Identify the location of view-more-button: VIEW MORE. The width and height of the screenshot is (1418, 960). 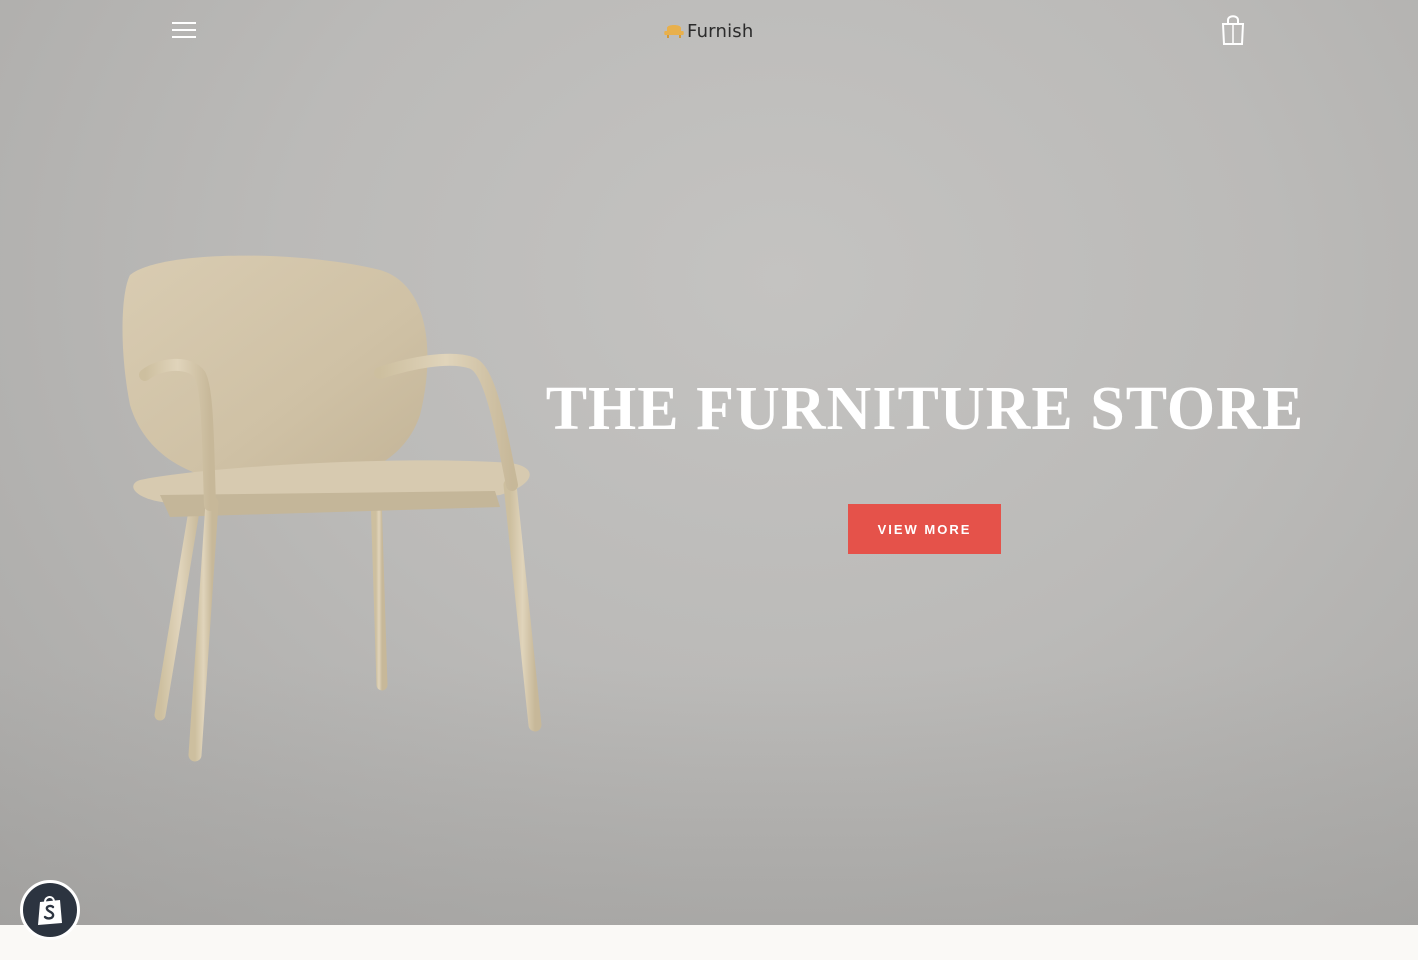
(924, 529).